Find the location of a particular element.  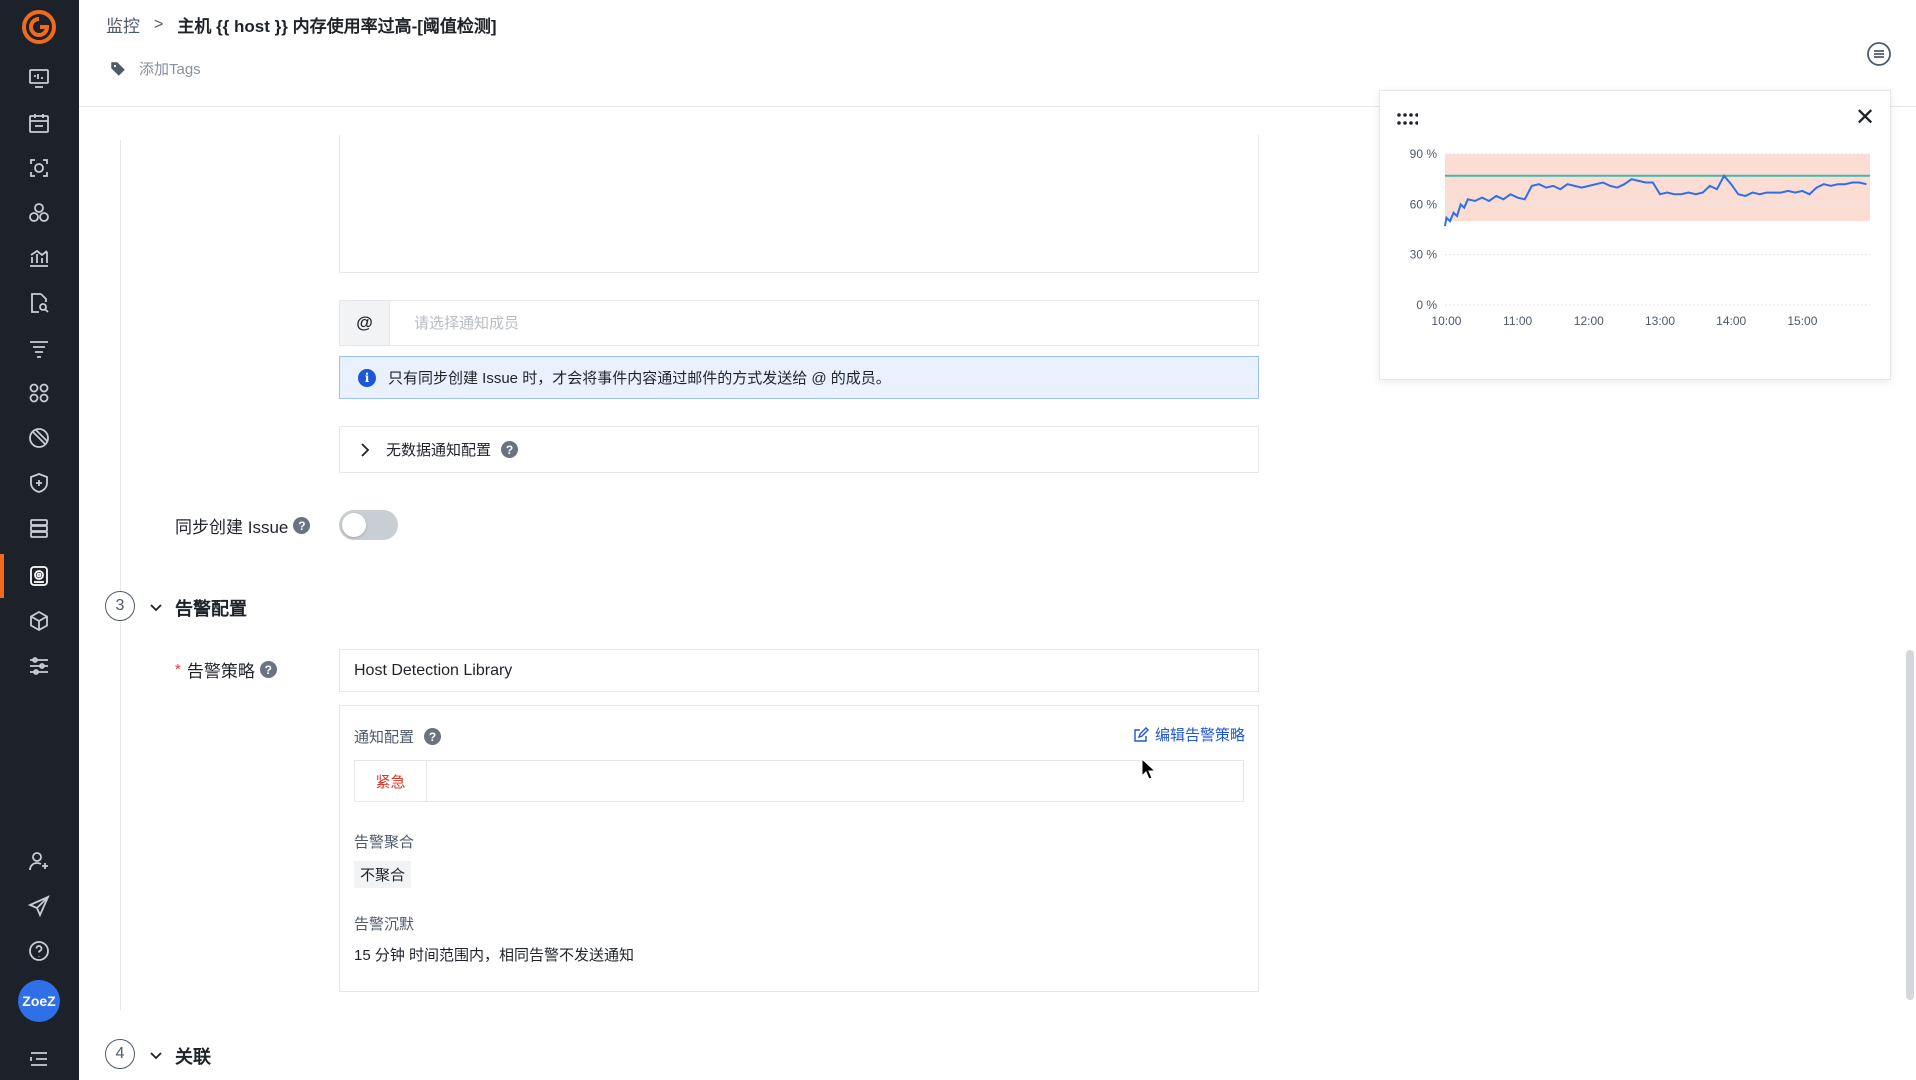

breadcrumb: 监控 > 主机 {{ host }} 内存使用率过高-[阈值检测] is located at coordinates (301, 24).